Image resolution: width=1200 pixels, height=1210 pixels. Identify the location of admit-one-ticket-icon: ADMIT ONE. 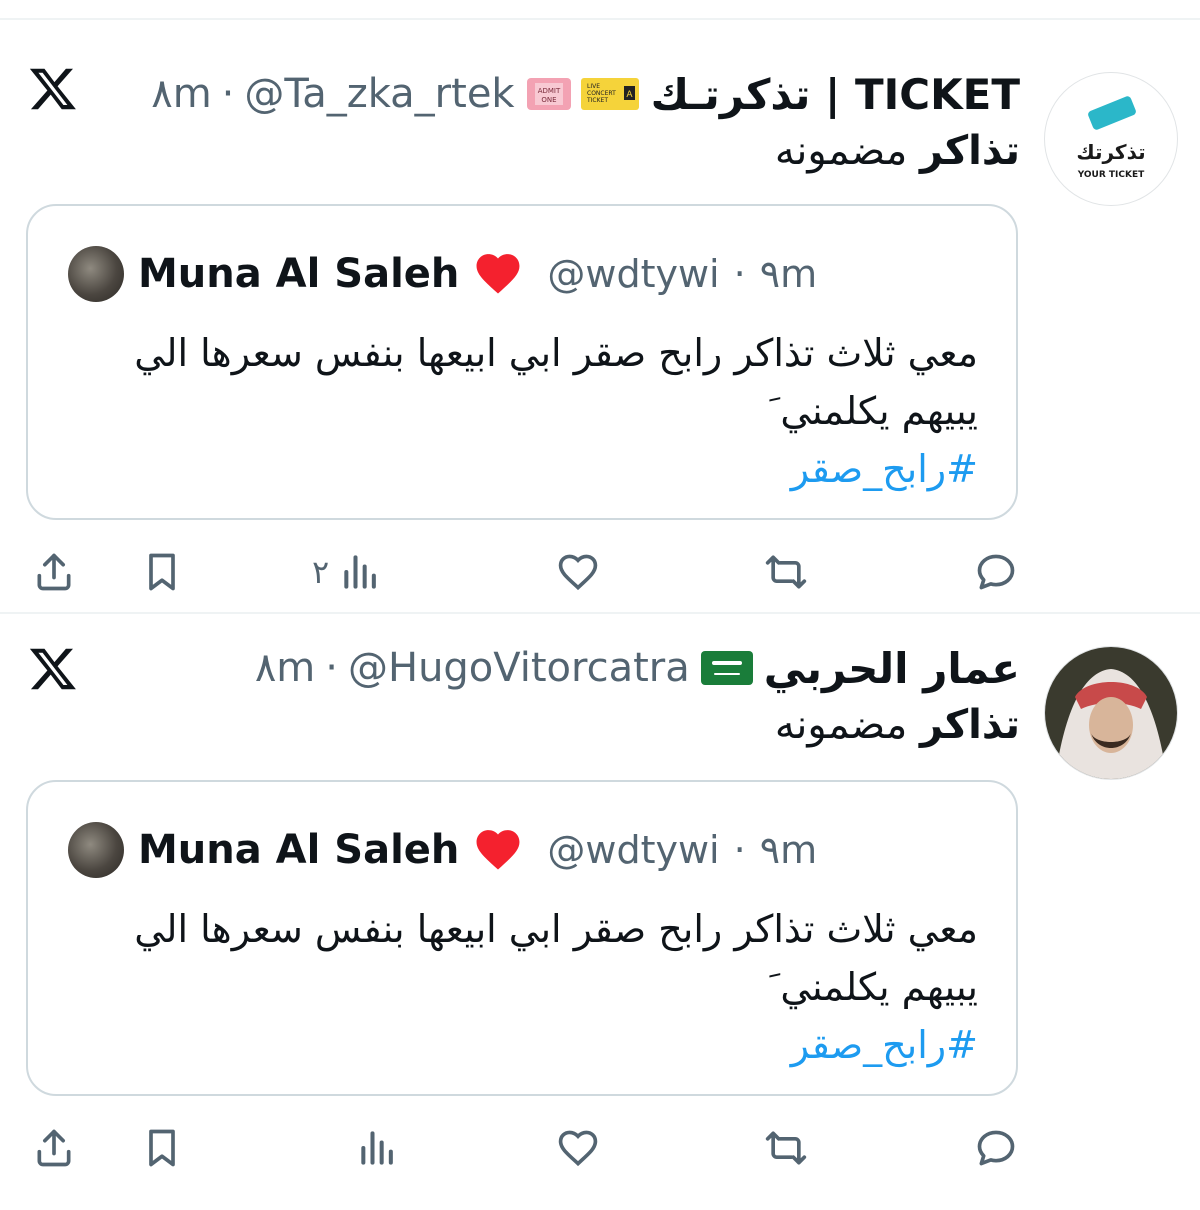
(548, 94).